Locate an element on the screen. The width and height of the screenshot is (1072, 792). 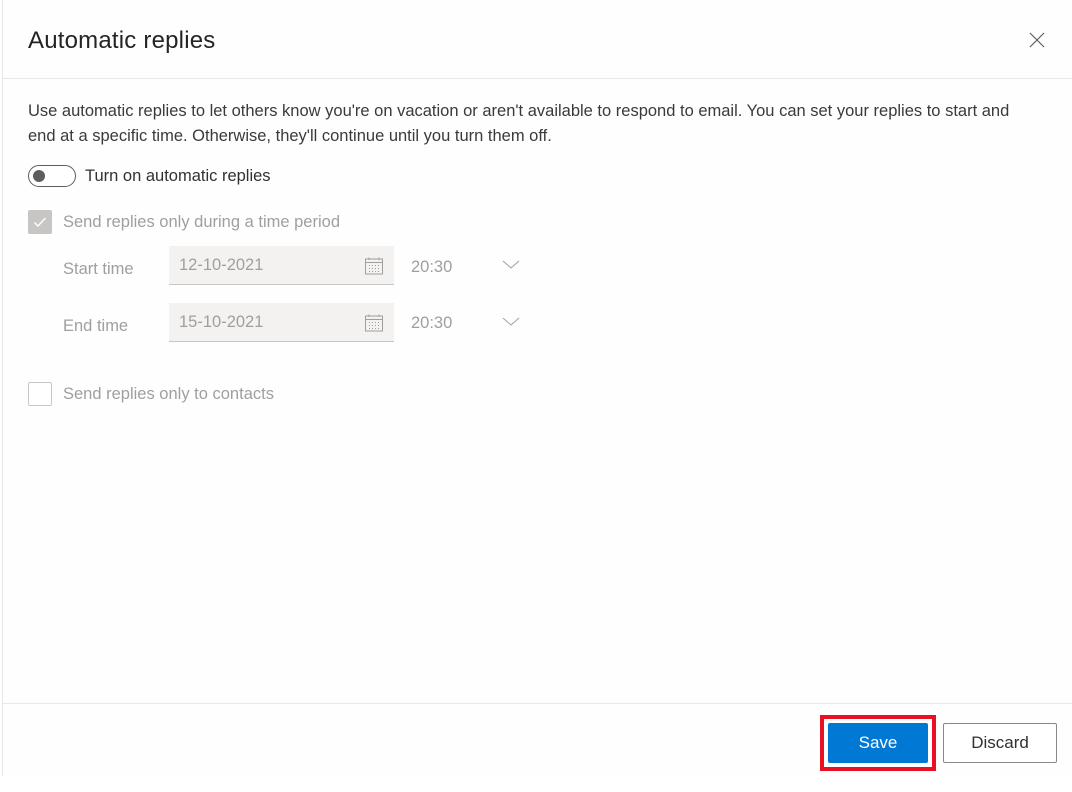
end-time-label: End time is located at coordinates (96, 326).